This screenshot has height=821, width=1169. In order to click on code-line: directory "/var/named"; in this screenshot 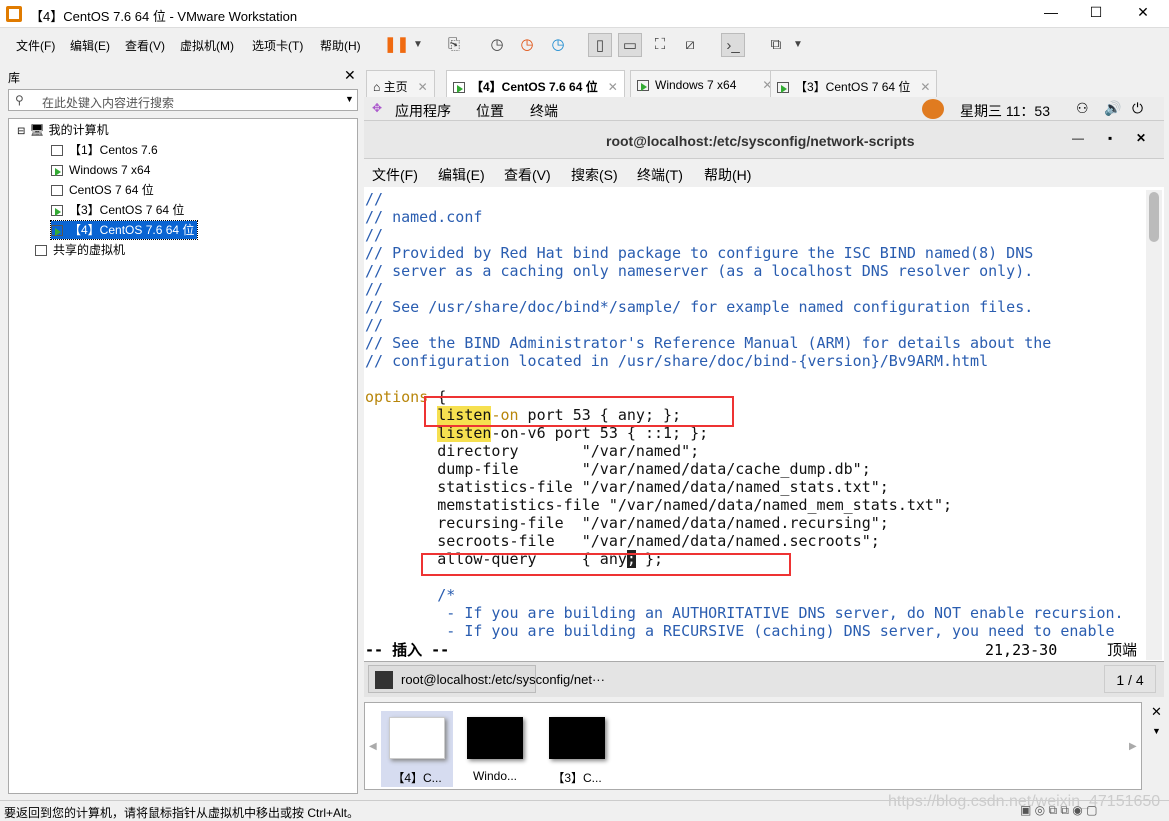, I will do `click(755, 451)`.